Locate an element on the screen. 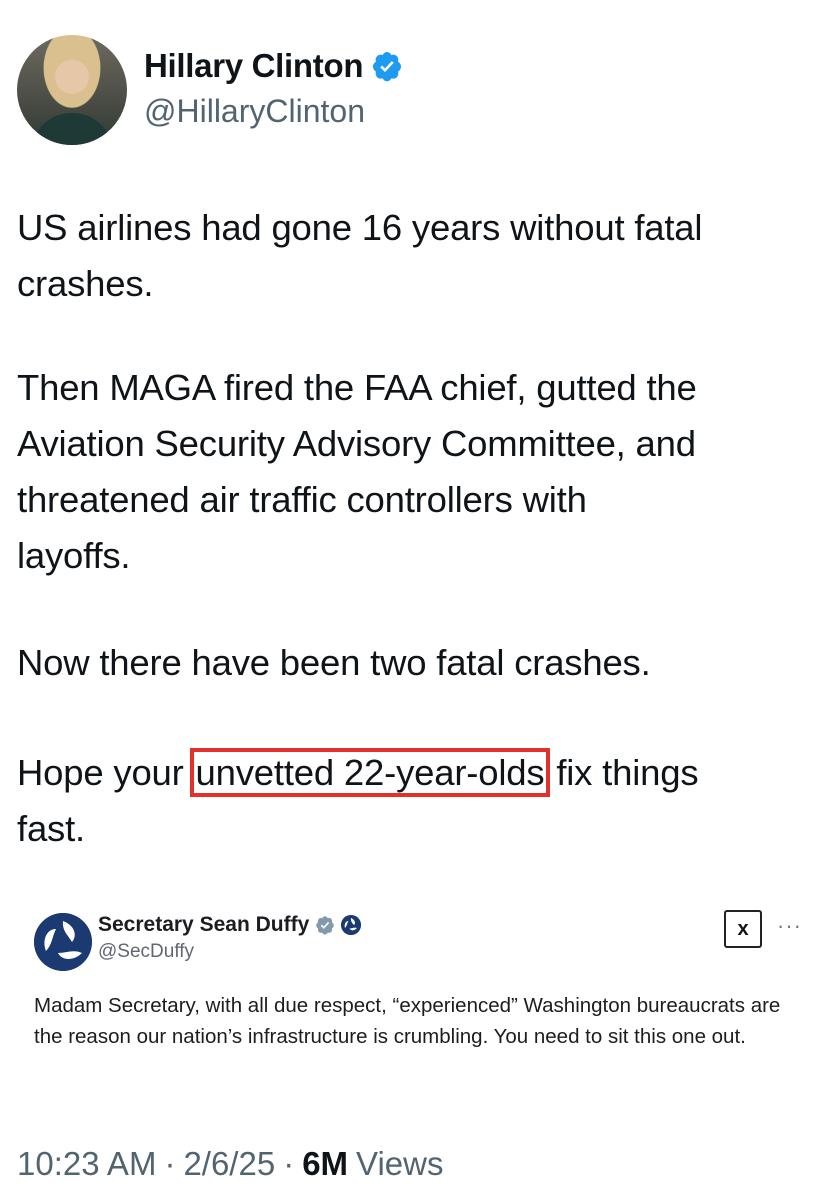 This screenshot has height=1200, width=828. quoted-name-row: Secretary Sean Duffy is located at coordinates (230, 925).